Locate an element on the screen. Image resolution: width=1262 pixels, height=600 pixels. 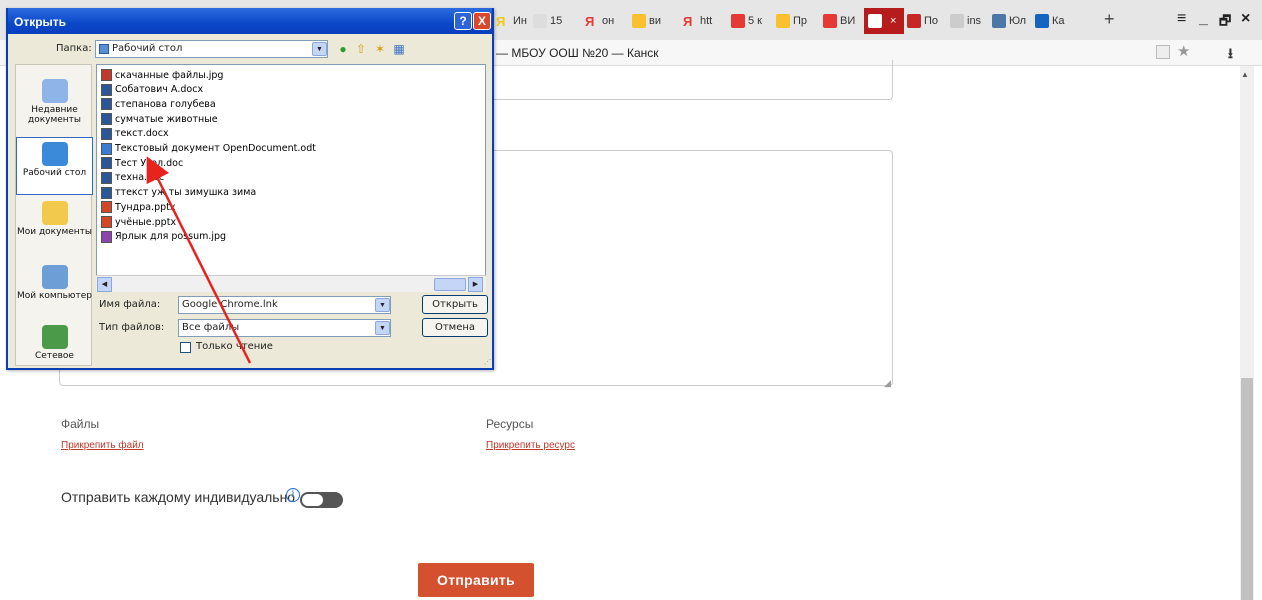
files-label: Файлы is located at coordinates (80, 424).